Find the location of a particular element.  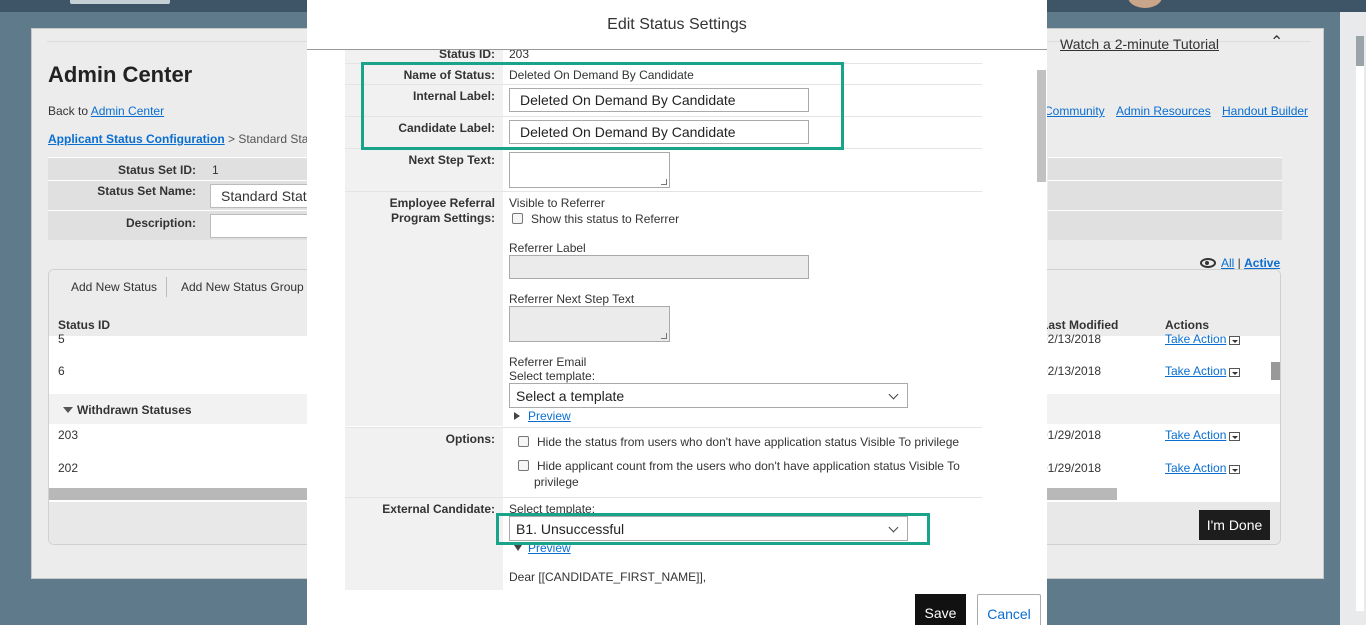

show-status-referrer-checkbox is located at coordinates (517, 218).